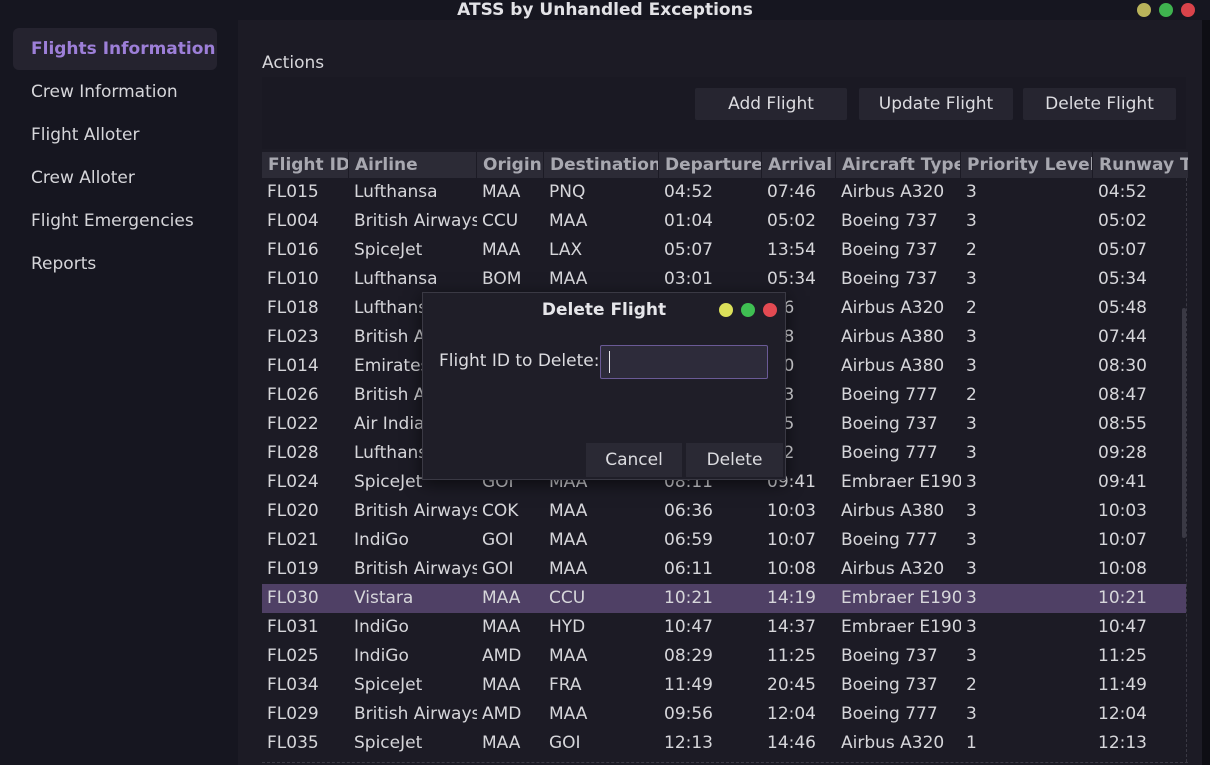 This screenshot has width=1210, height=765. Describe the element at coordinates (115, 49) in the screenshot. I see `sidebar-item-flights-information: Flights Information` at that location.